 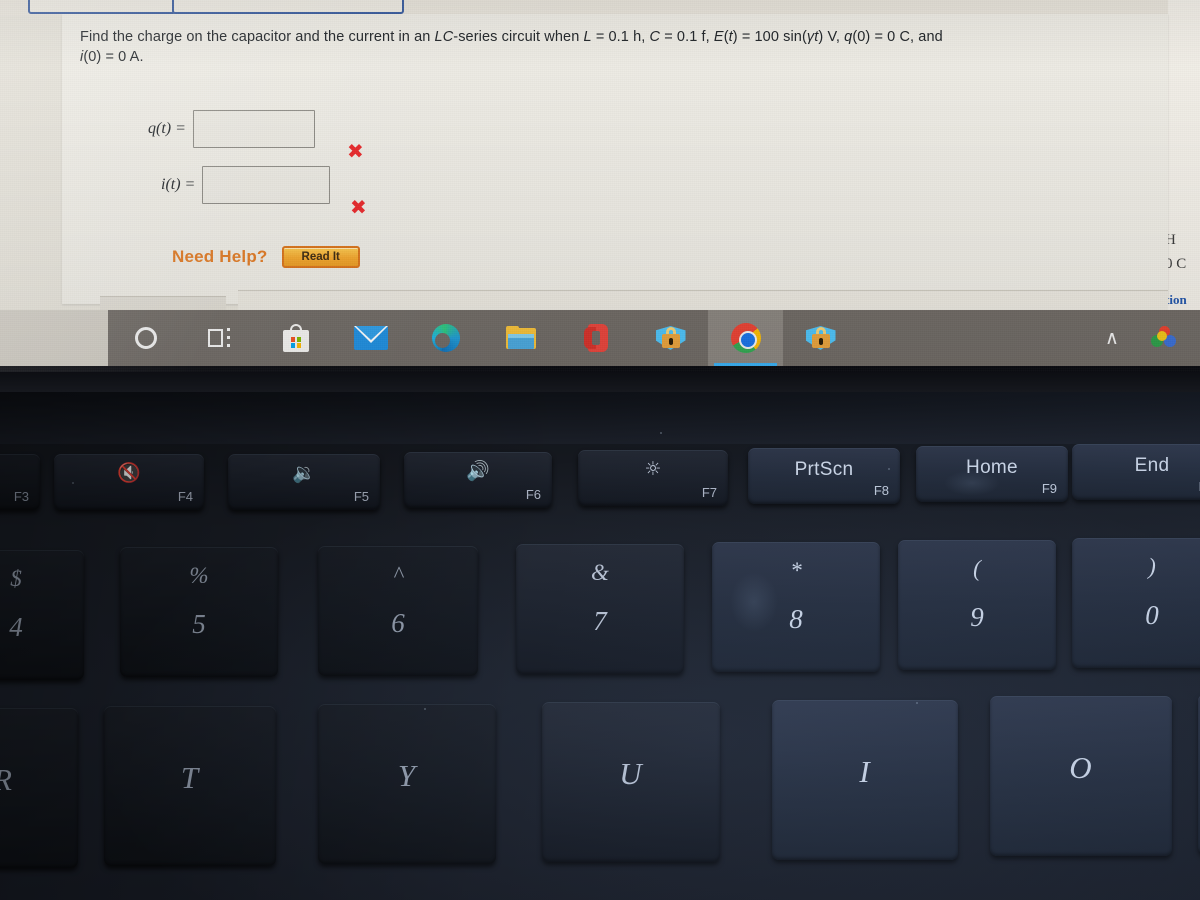 I want to click on cortana-circle-icon, so click(x=145, y=338).